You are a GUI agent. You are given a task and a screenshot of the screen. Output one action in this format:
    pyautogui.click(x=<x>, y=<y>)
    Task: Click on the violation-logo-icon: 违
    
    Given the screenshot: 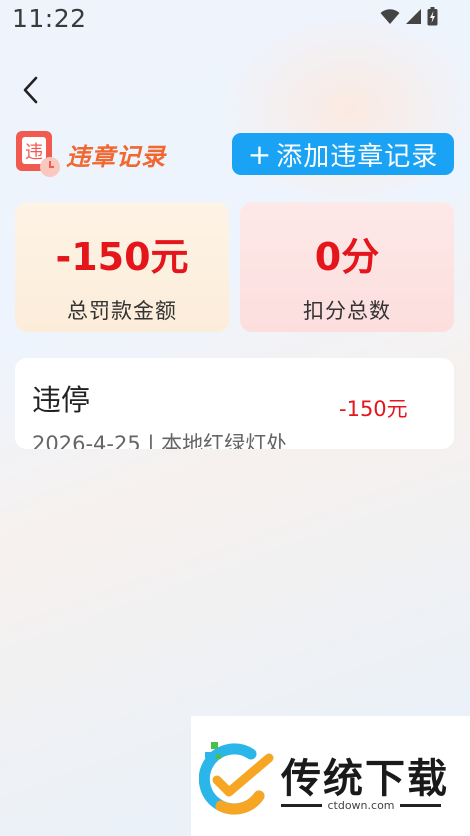 What is the action you would take?
    pyautogui.click(x=38, y=154)
    